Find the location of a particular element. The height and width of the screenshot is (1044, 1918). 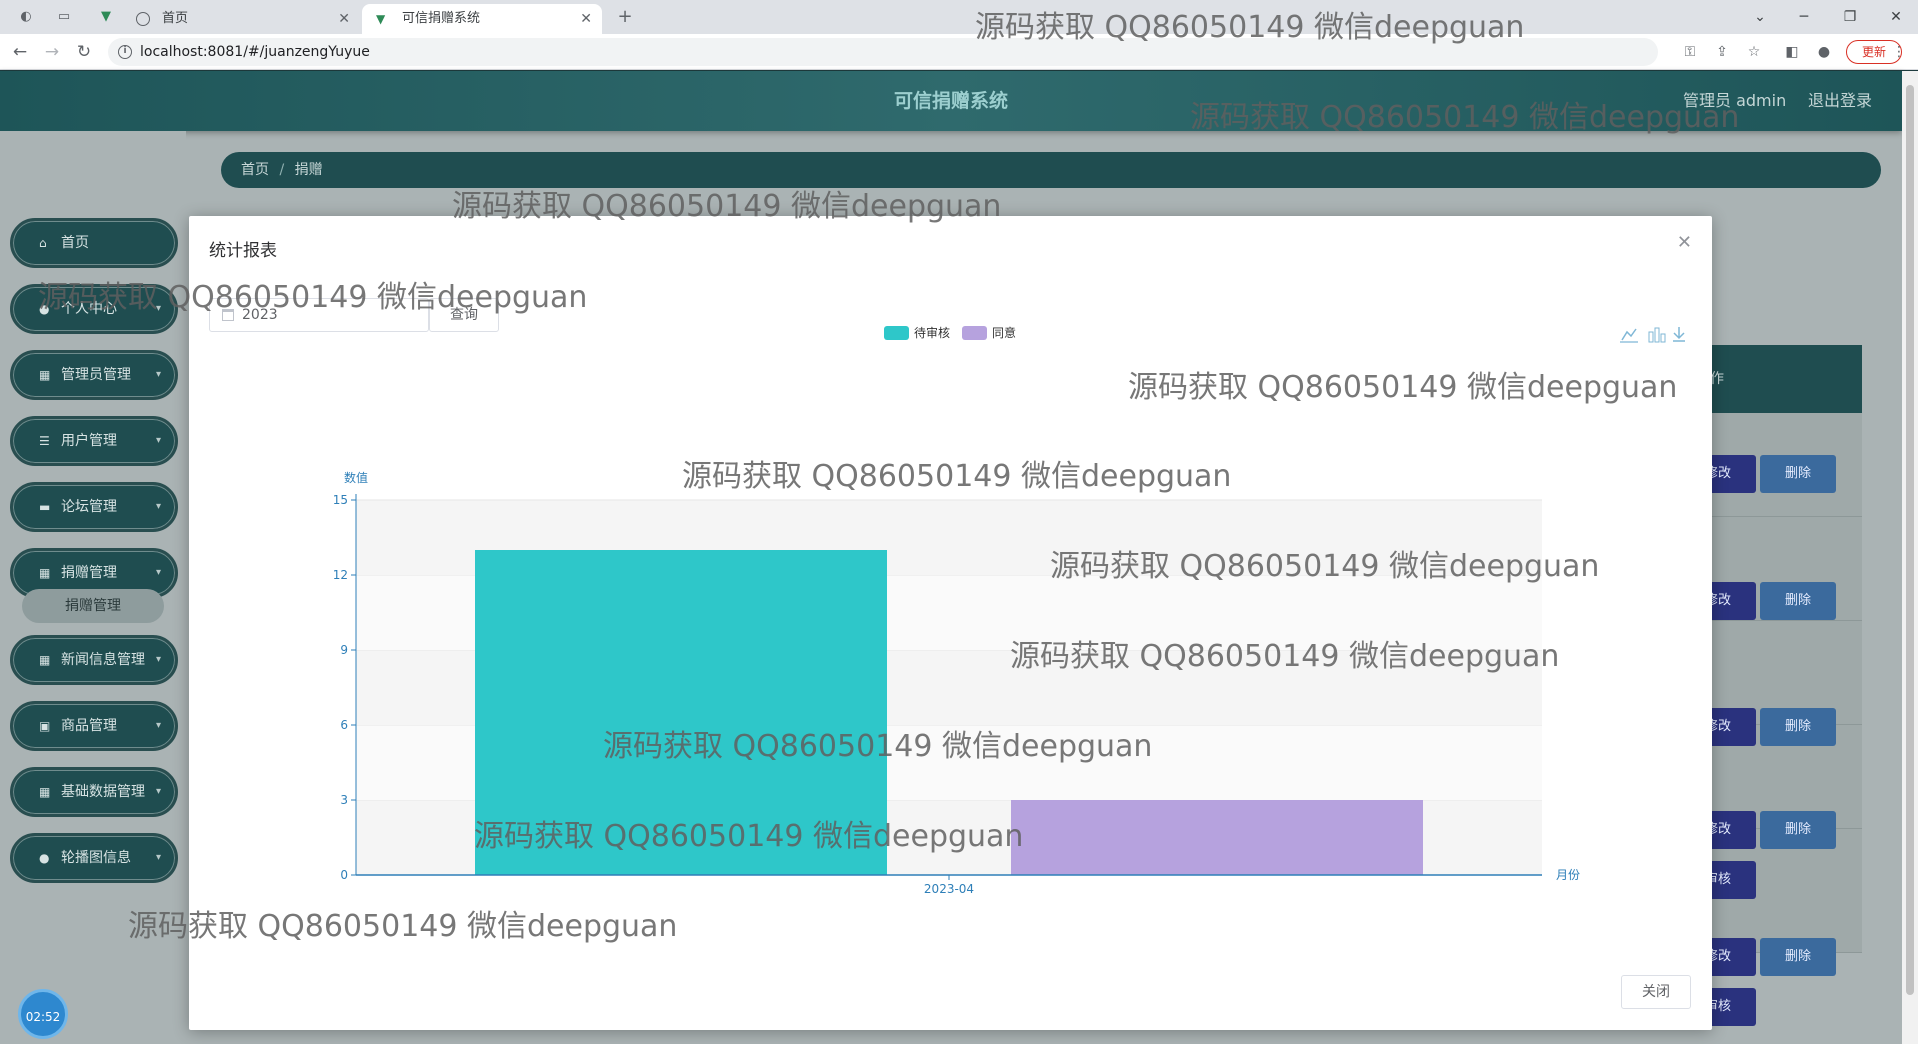

y-axis-label: 数值 is located at coordinates (356, 477).